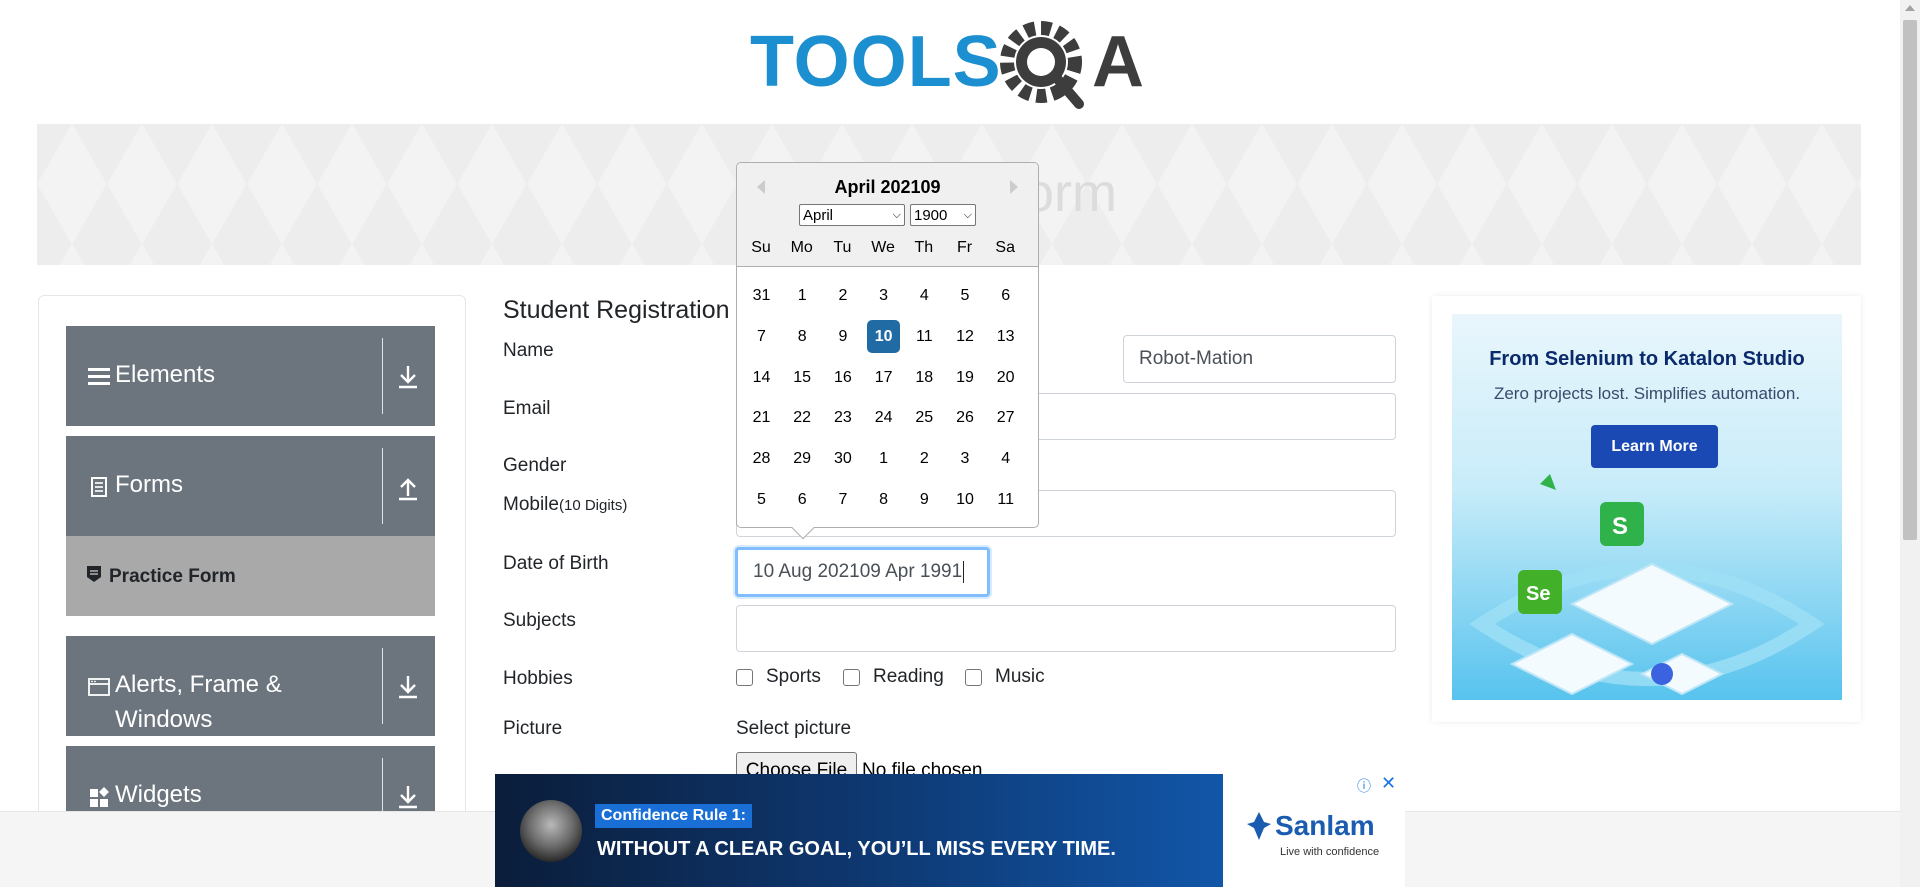 This screenshot has width=1920, height=887. What do you see at coordinates (924, 417) in the screenshot?
I see `calendar-day: 25` at bounding box center [924, 417].